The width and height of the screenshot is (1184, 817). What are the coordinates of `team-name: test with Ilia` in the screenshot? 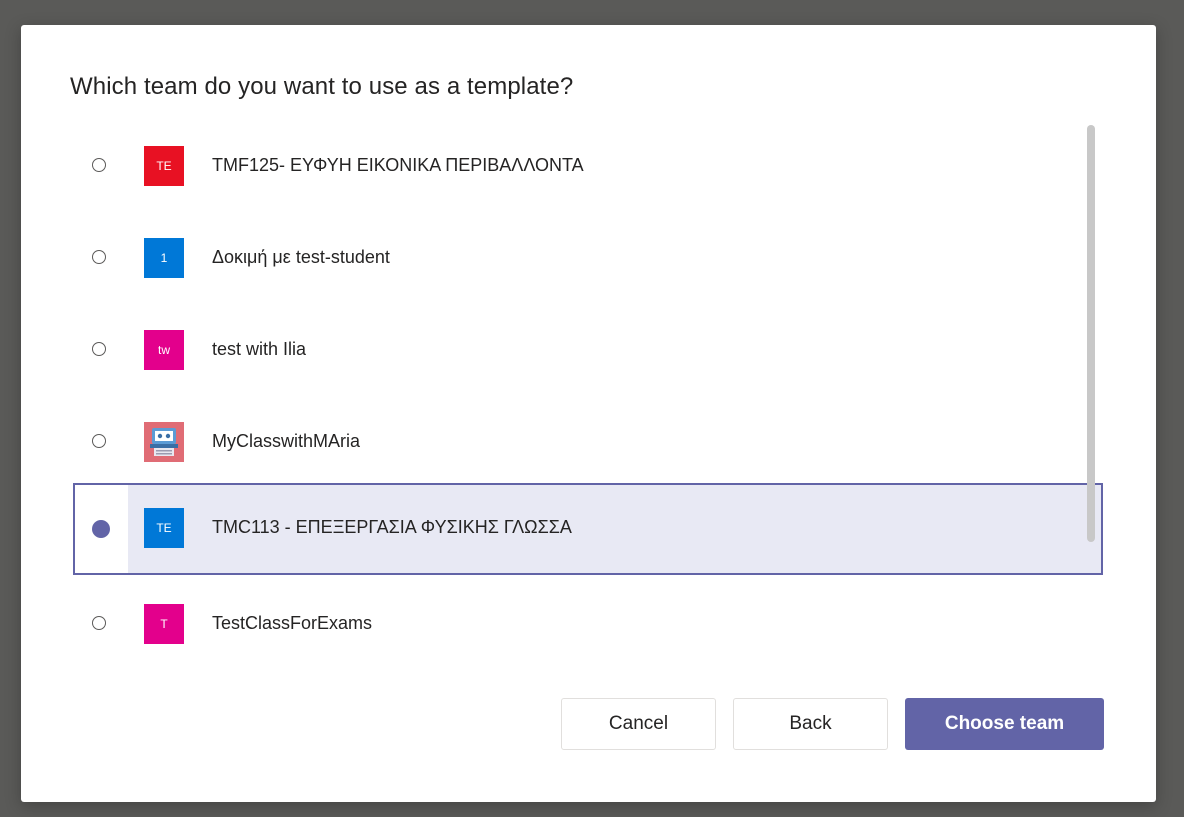 It's located at (259, 349).